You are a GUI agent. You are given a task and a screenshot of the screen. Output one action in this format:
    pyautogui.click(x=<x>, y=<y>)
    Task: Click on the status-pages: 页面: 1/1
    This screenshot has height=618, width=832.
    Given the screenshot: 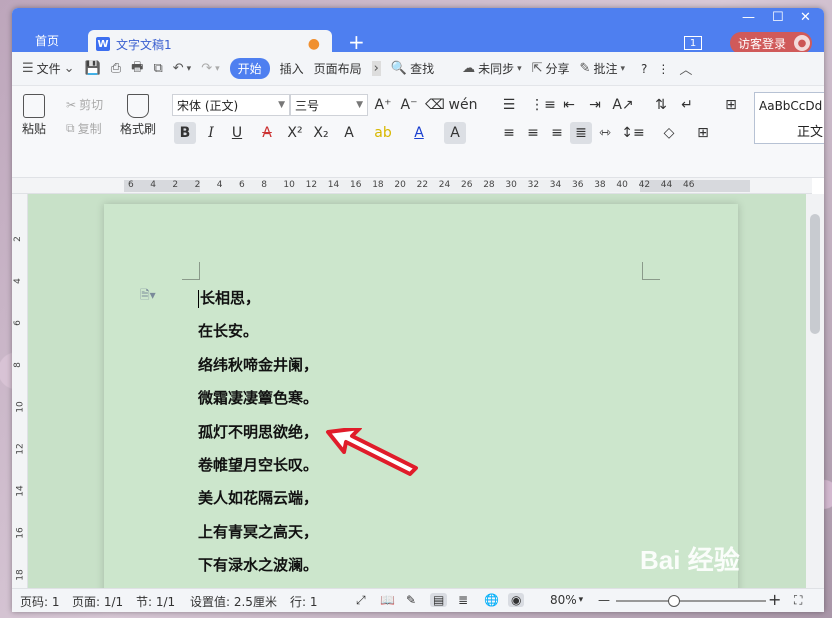 What is the action you would take?
    pyautogui.click(x=97, y=601)
    